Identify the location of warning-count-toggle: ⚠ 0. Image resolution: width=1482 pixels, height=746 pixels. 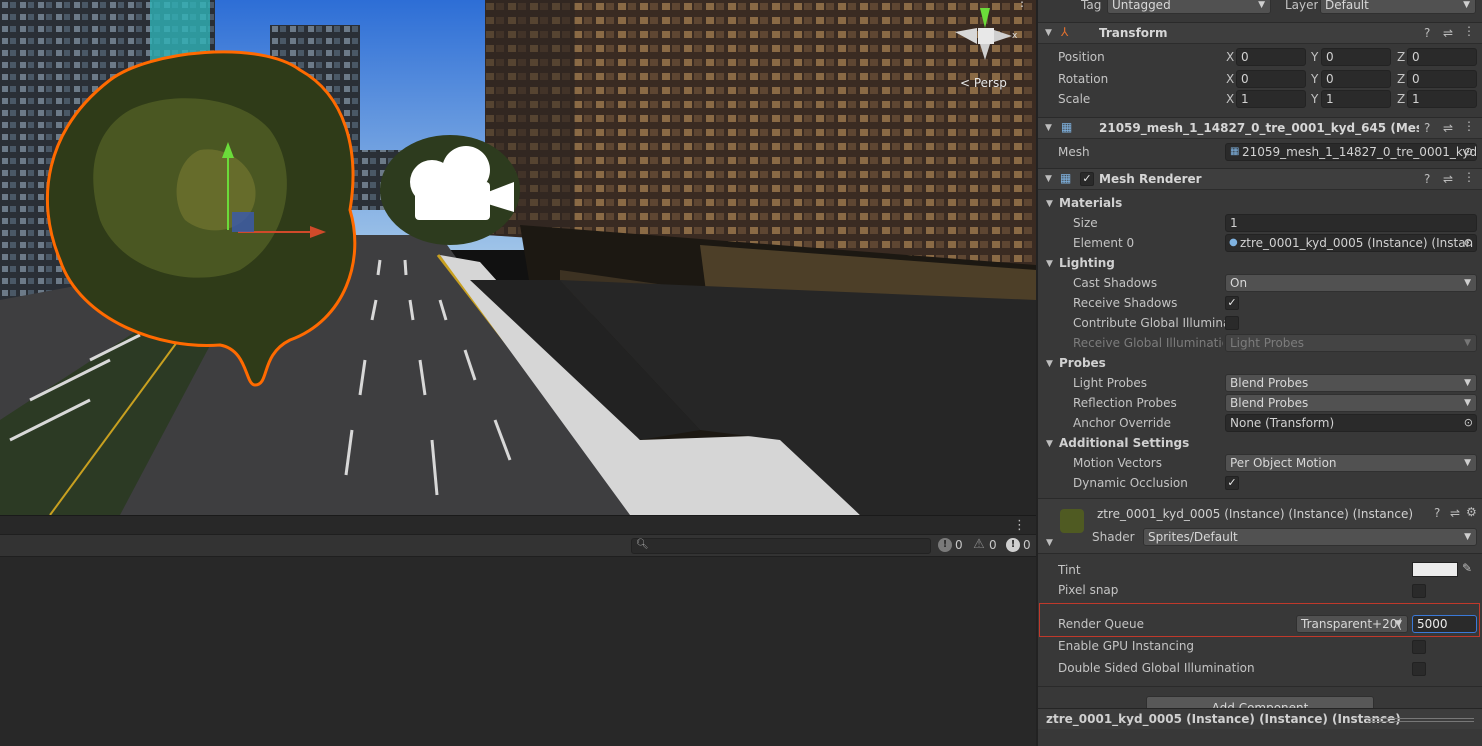
(984, 545).